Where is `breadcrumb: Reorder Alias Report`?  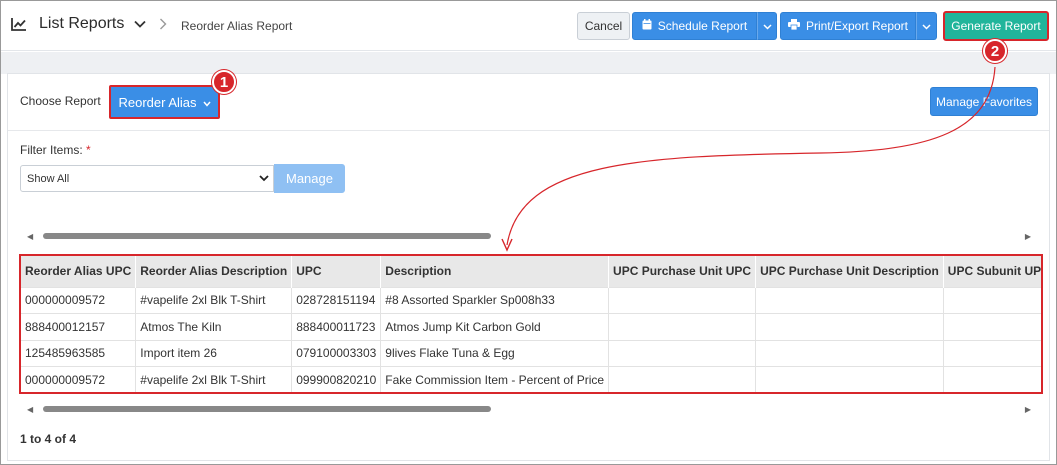 breadcrumb: Reorder Alias Report is located at coordinates (237, 26).